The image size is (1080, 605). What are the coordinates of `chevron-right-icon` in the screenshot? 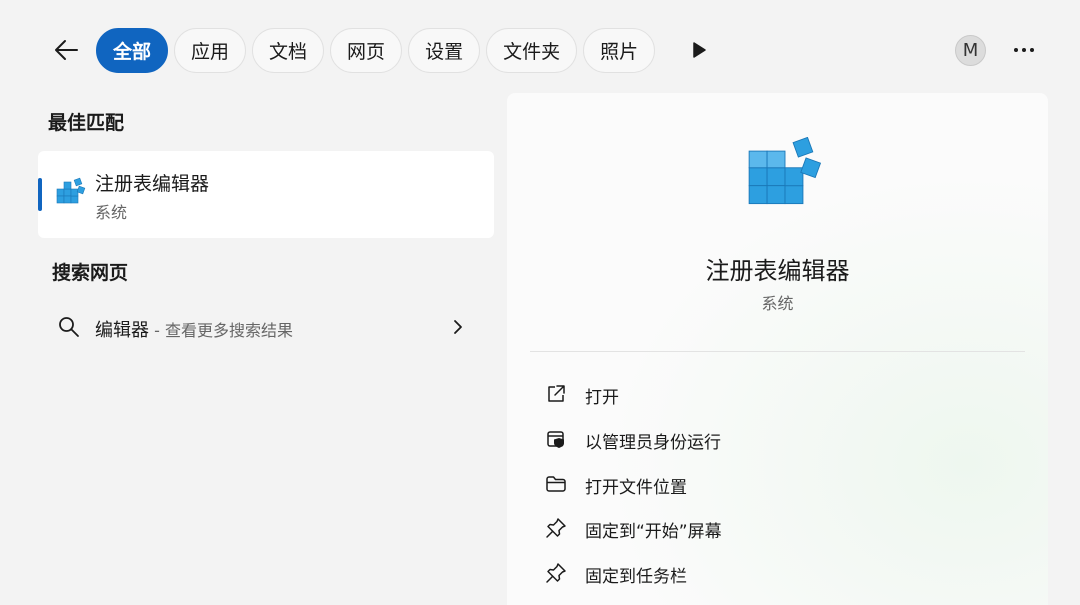 It's located at (458, 327).